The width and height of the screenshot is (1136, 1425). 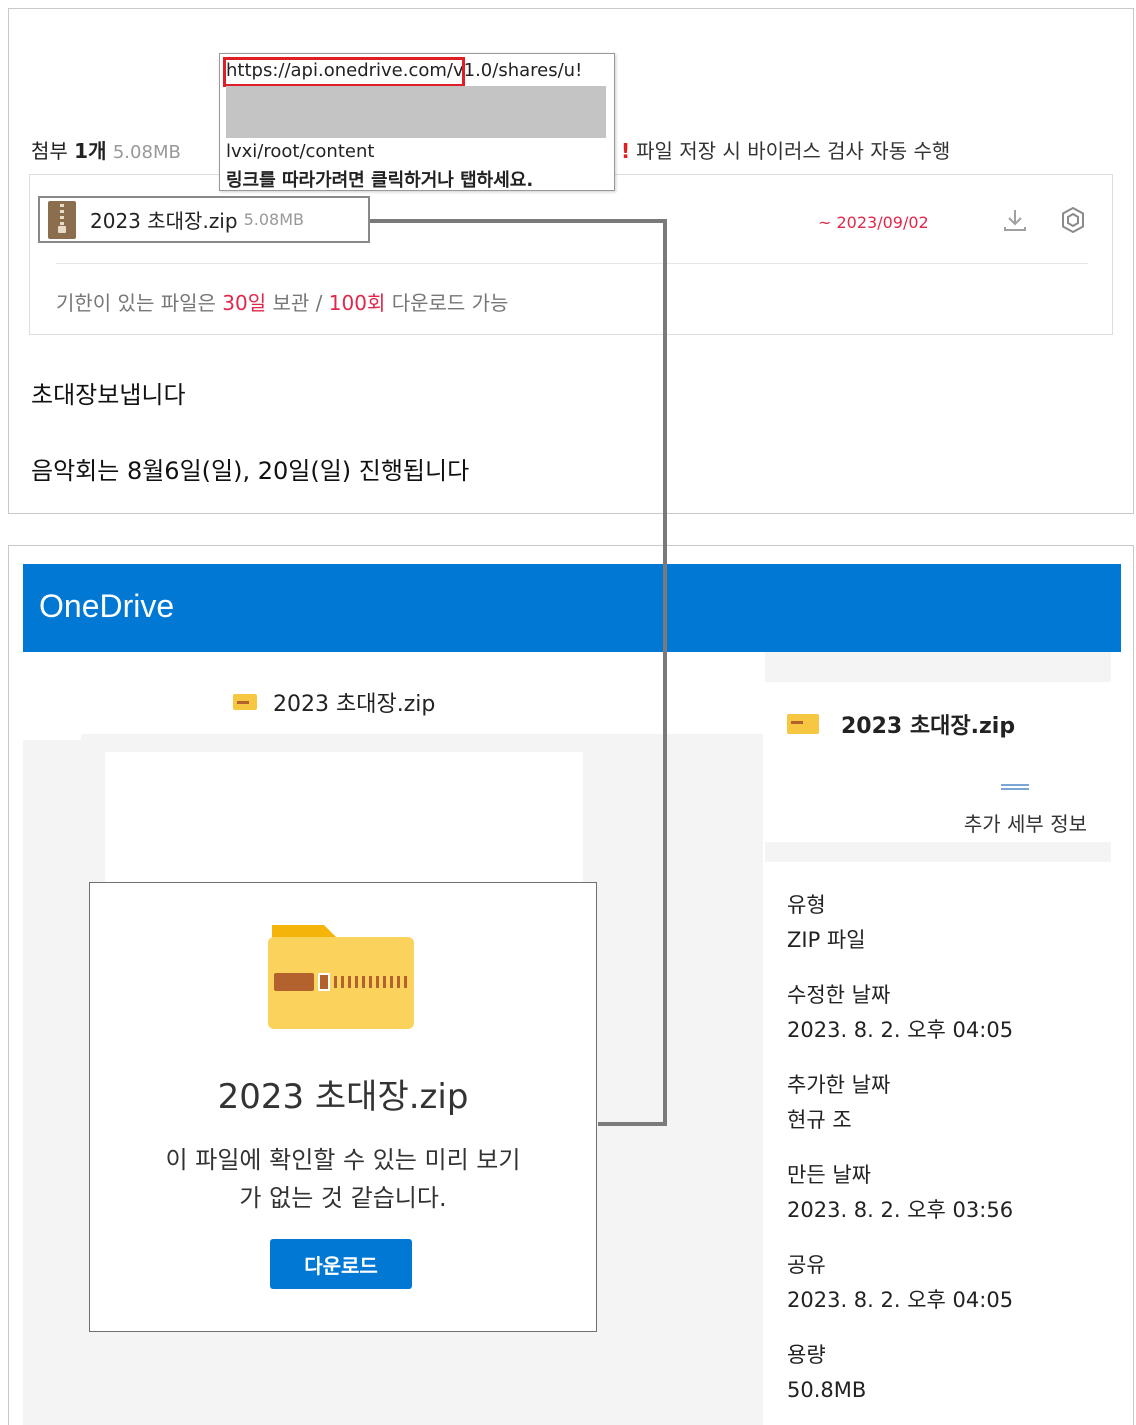 I want to click on detail-value: ZIP 파일, so click(x=826, y=940).